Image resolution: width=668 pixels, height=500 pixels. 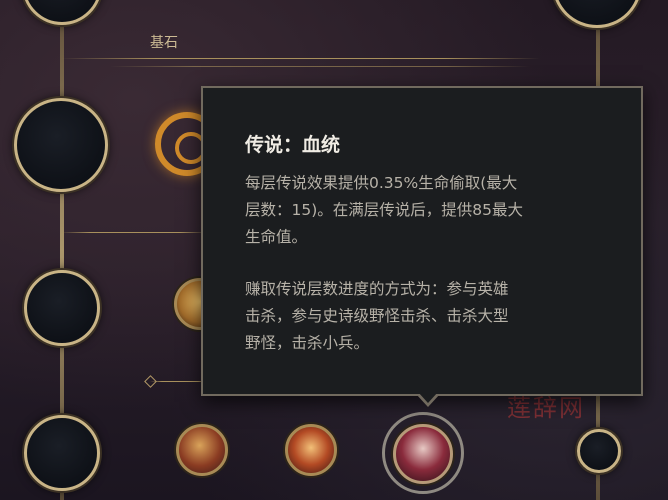 I want to click on section-divider-top, so click(x=300, y=58).